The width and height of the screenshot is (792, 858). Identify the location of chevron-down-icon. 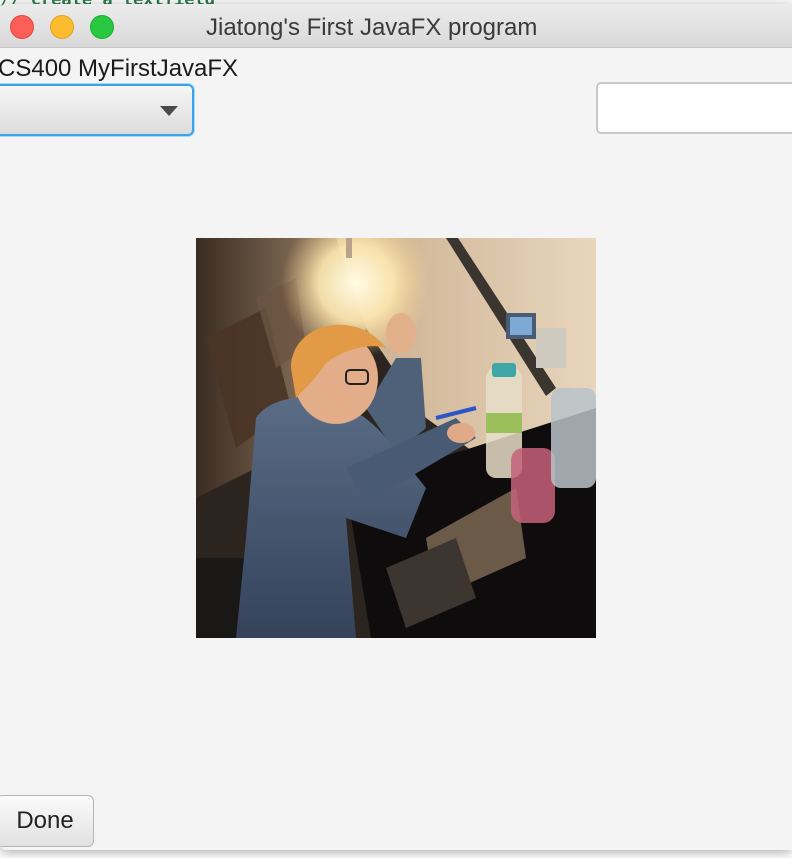
(169, 111).